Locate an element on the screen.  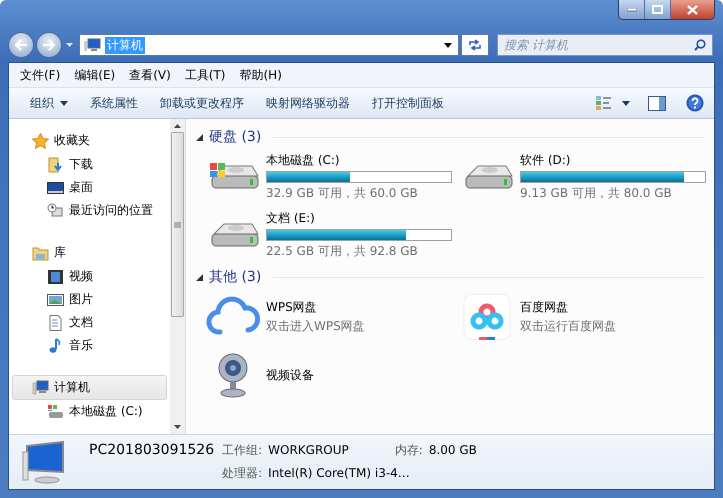
scrollbar is located at coordinates (177, 276).